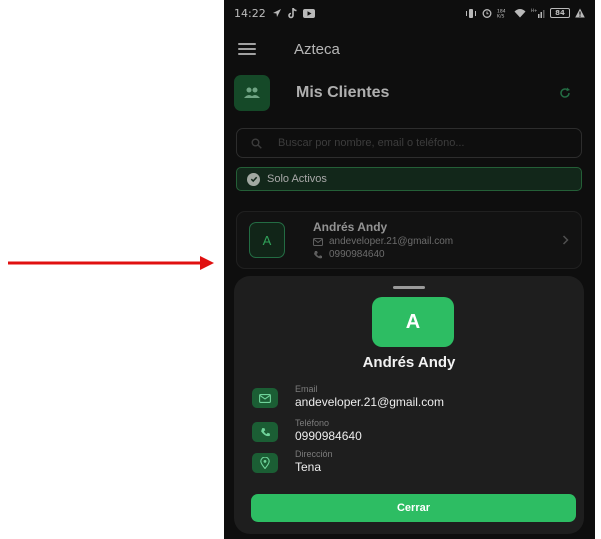 The width and height of the screenshot is (601, 539). Describe the element at coordinates (111, 263) in the screenshot. I see `annotation-arrow-icon` at that location.